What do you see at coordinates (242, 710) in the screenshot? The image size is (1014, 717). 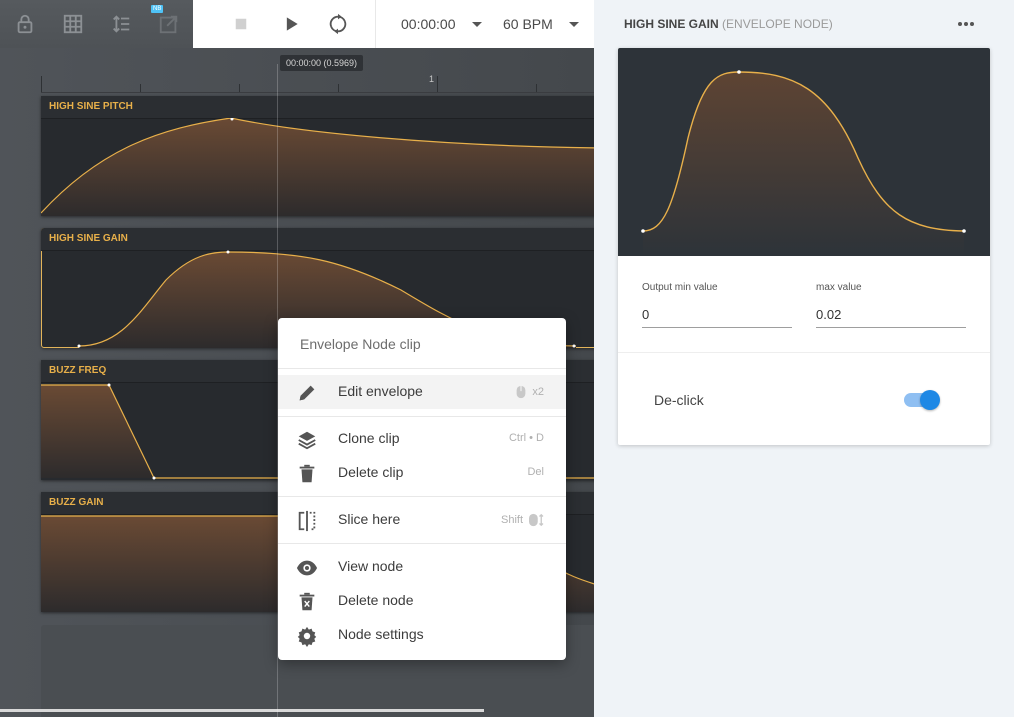 I see `horizontal-scrollbar` at bounding box center [242, 710].